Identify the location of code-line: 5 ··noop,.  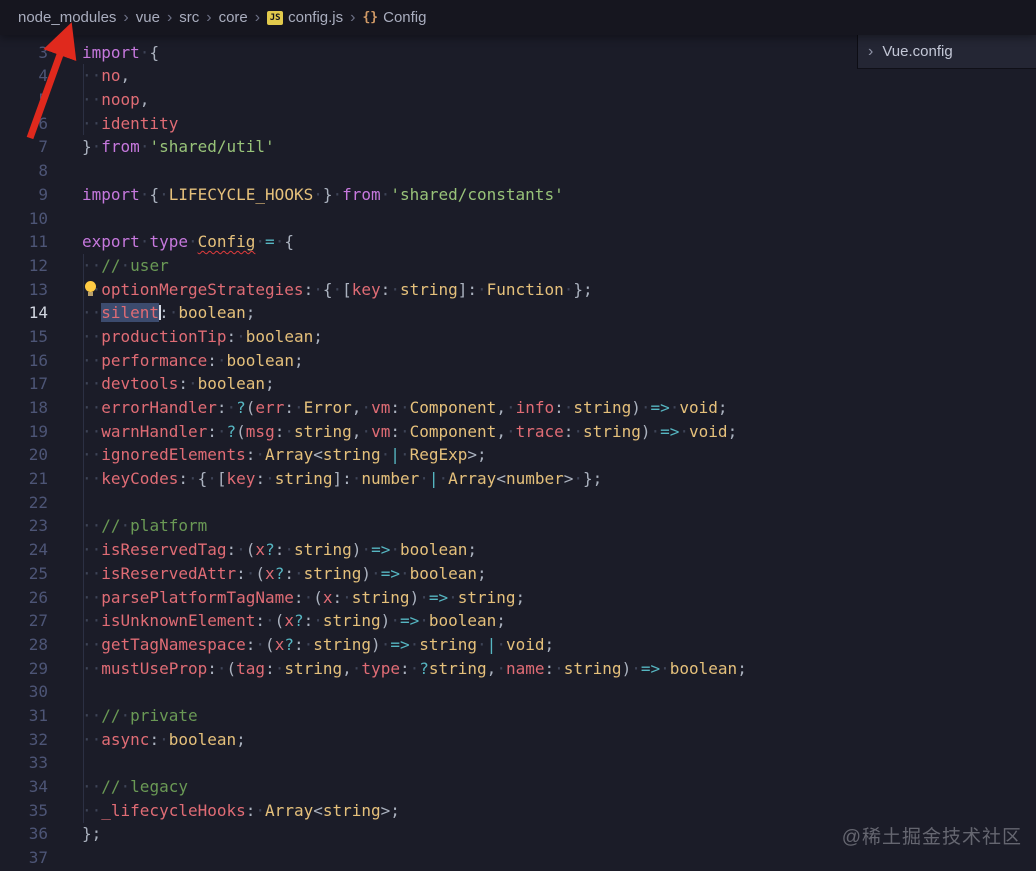
(518, 100).